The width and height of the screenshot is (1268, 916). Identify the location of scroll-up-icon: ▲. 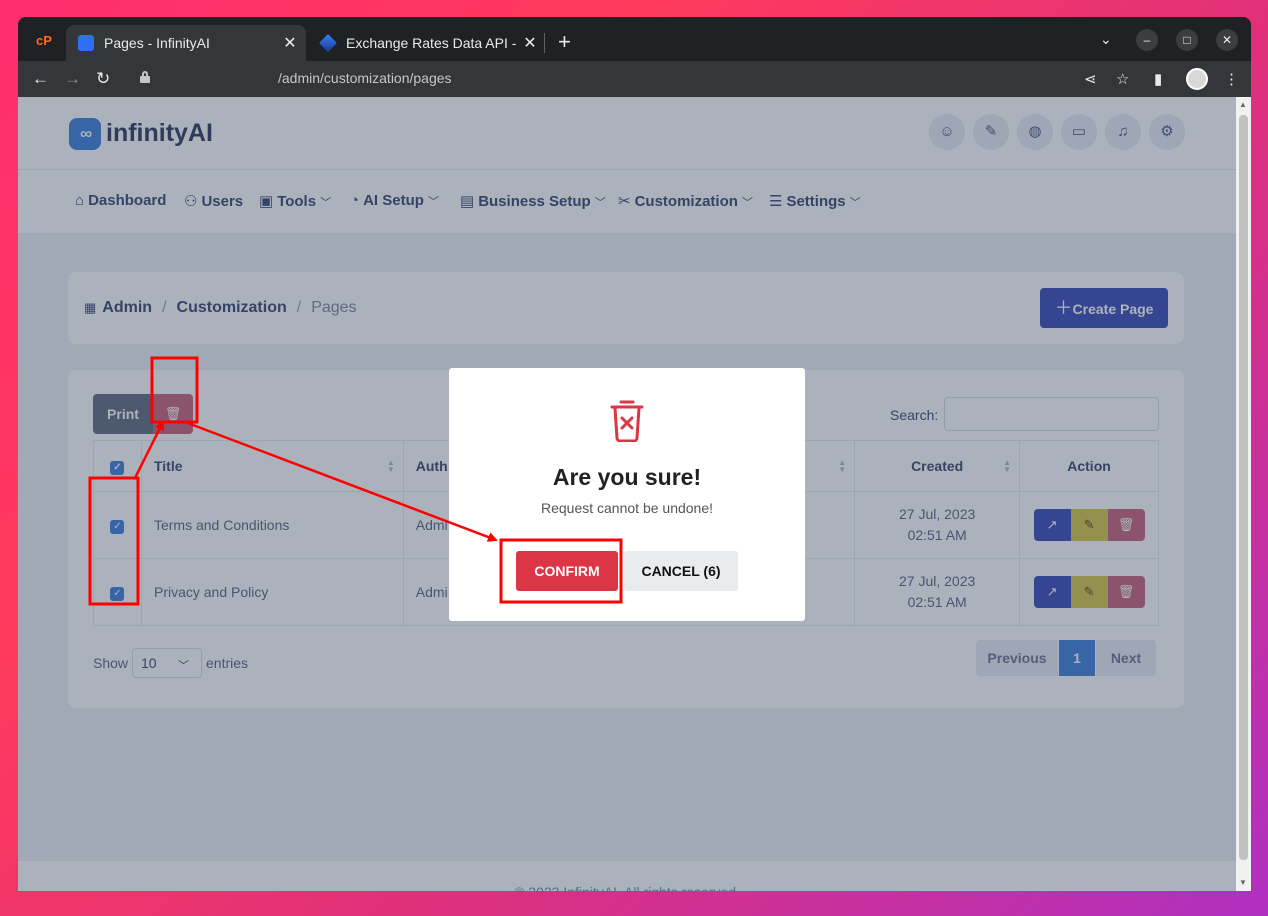
(1243, 104).